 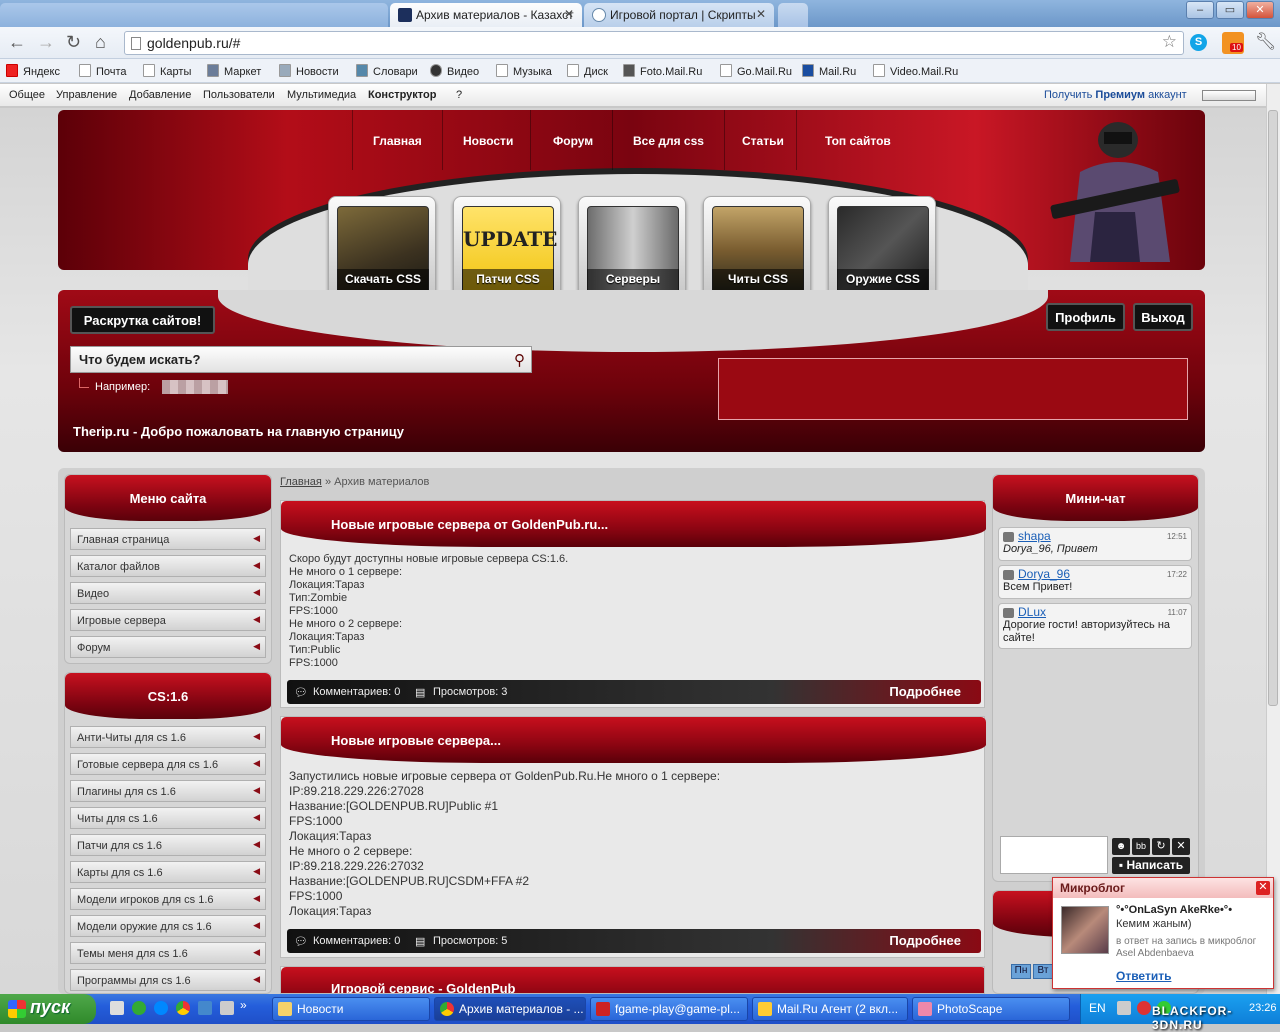 I want to click on cs-item-ready-servers: Готовые сервера для cs 1.6 ◀, so click(x=168, y=764).